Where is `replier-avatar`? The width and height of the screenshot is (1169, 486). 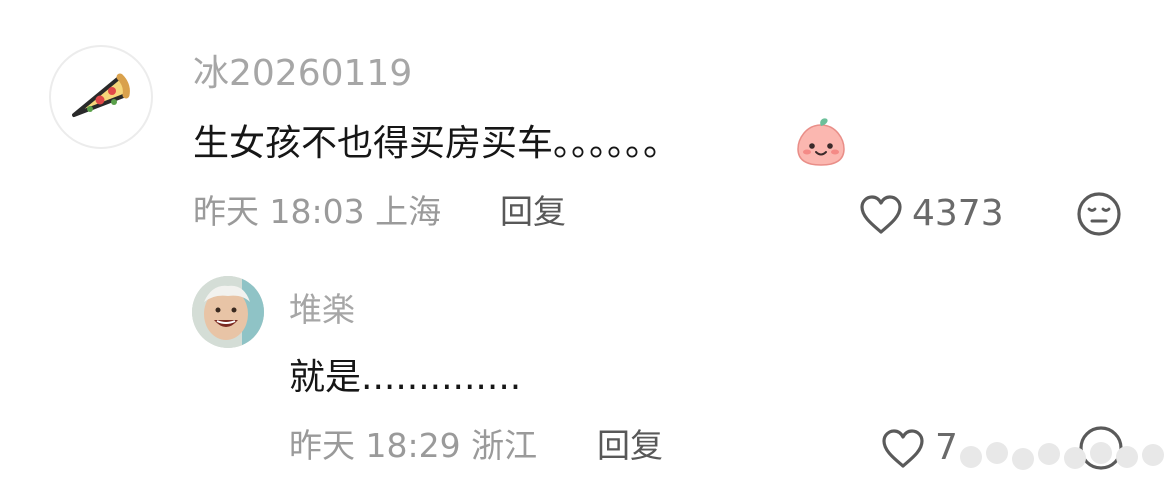 replier-avatar is located at coordinates (228, 312).